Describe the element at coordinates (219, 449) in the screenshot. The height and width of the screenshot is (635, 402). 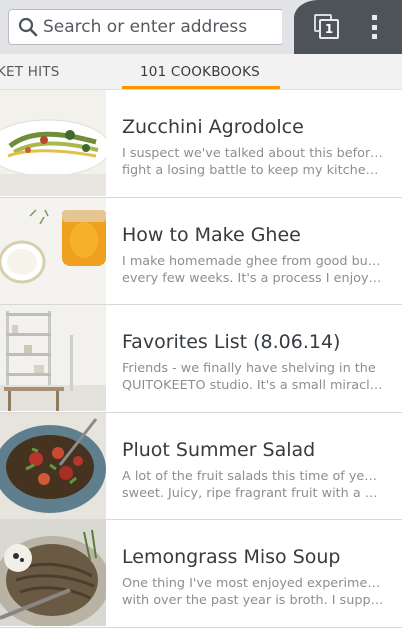
I see `article-title: Pluot Summer Salad` at that location.